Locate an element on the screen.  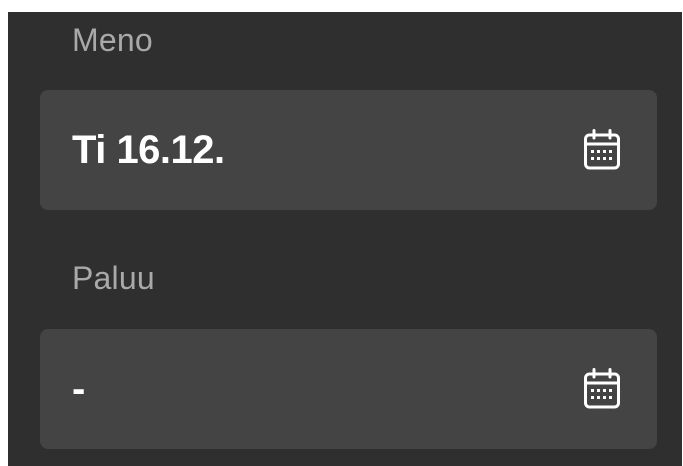
depart-date-label: Meno is located at coordinates (112, 40).